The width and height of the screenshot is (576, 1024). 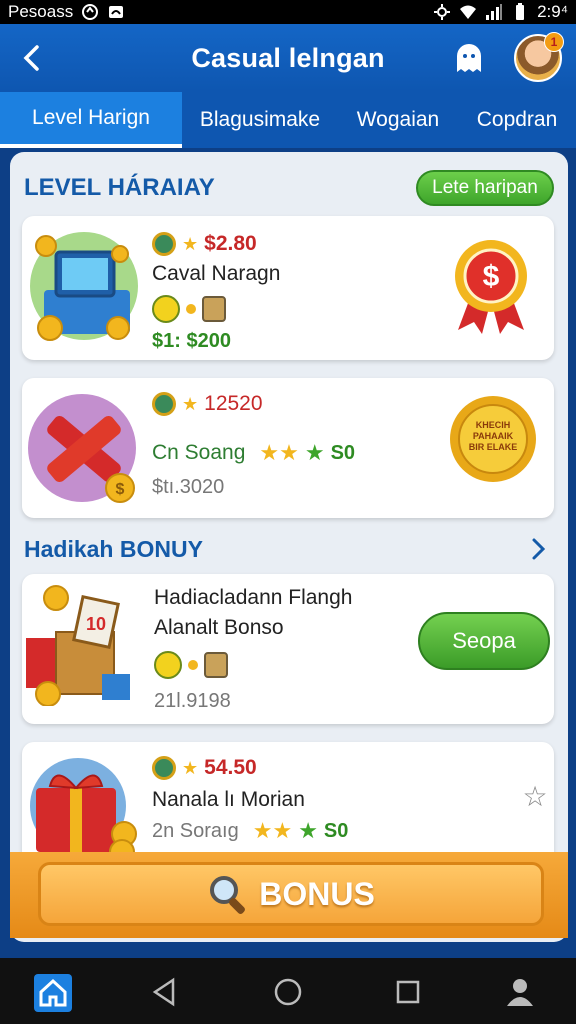 I want to click on nav-recents-button, so click(x=408, y=992).